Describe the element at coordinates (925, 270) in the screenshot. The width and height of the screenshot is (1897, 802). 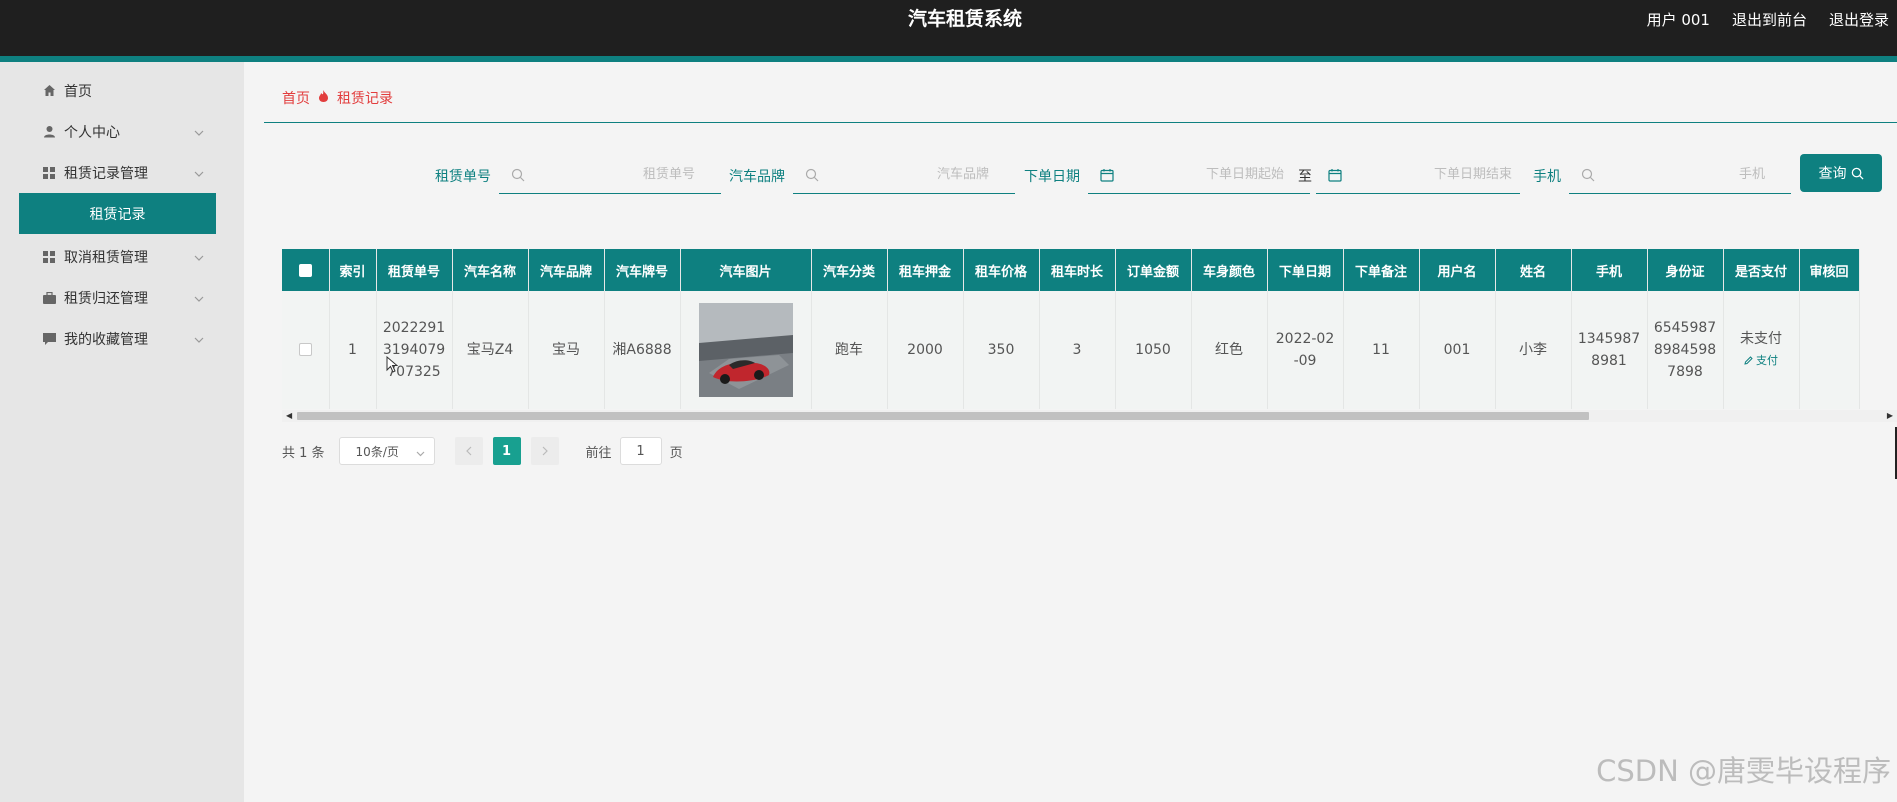
I see `column-header: 租车押金` at that location.